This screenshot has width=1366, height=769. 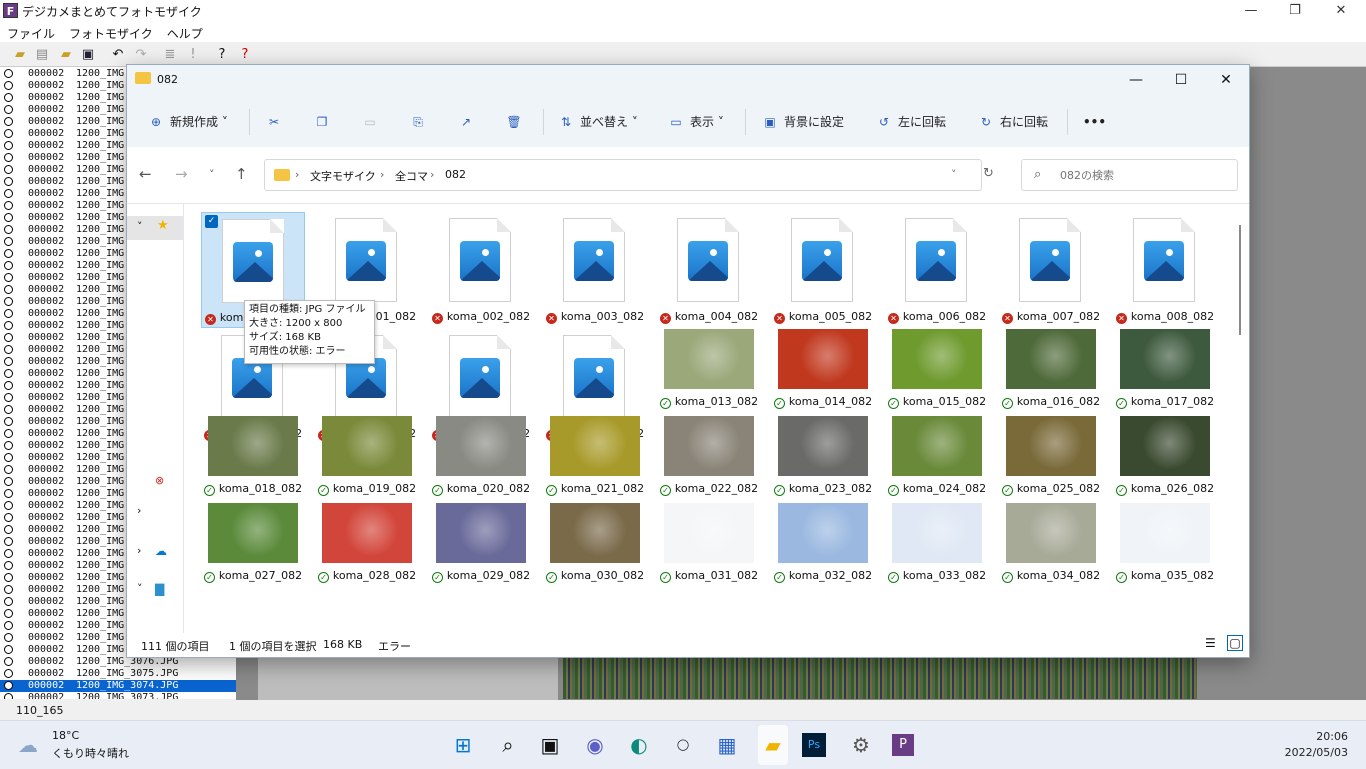 What do you see at coordinates (481, 544) in the screenshot?
I see `file-tile: ✓ koma_029_082` at bounding box center [481, 544].